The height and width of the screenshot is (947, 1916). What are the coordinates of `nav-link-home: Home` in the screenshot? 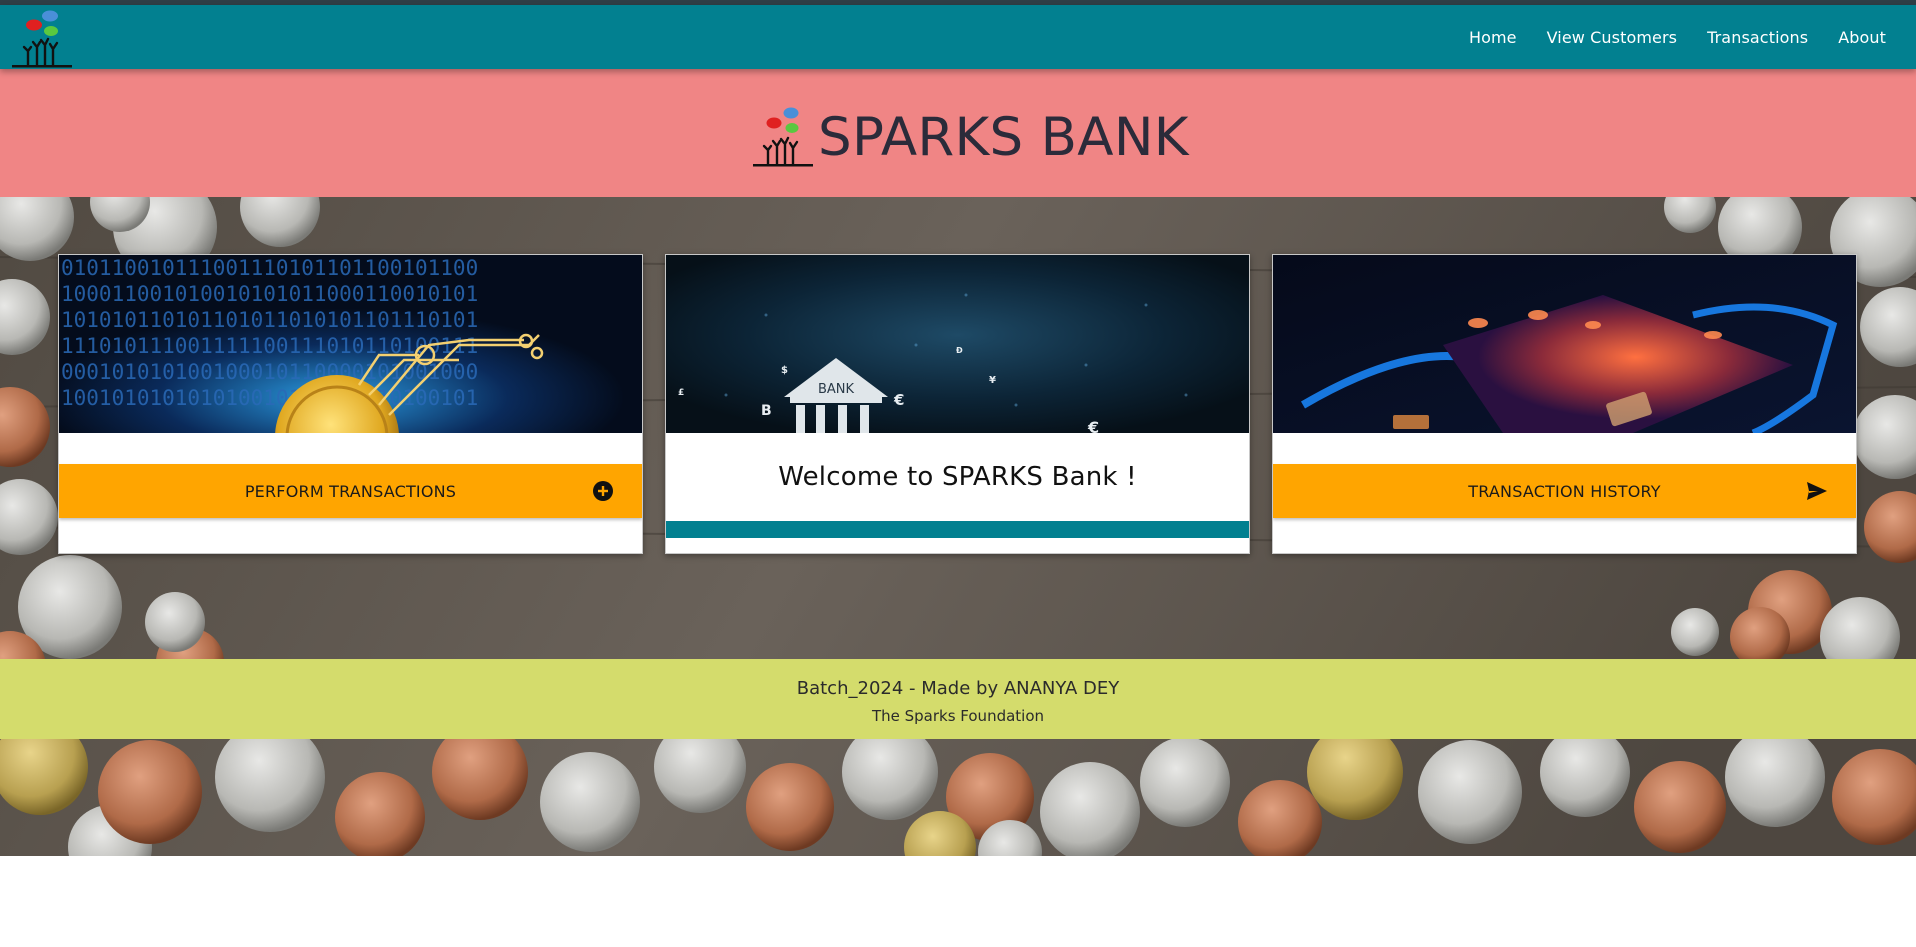 It's located at (1493, 37).